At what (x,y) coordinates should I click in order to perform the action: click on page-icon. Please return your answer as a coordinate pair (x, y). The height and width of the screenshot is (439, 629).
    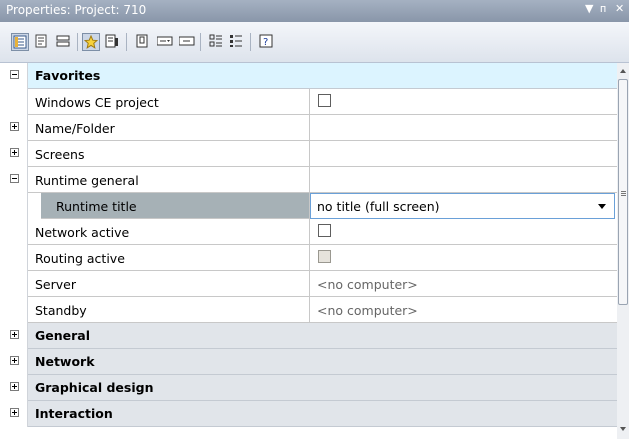
    Looking at the image, I should click on (41, 41).